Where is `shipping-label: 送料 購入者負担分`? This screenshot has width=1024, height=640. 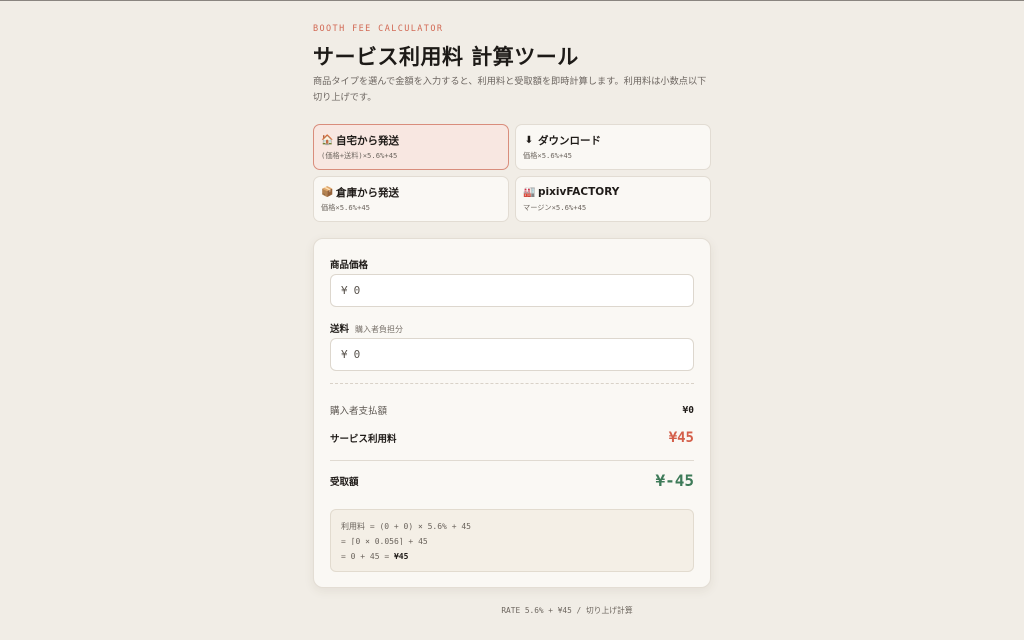
shipping-label: 送料 購入者負担分 is located at coordinates (366, 328).